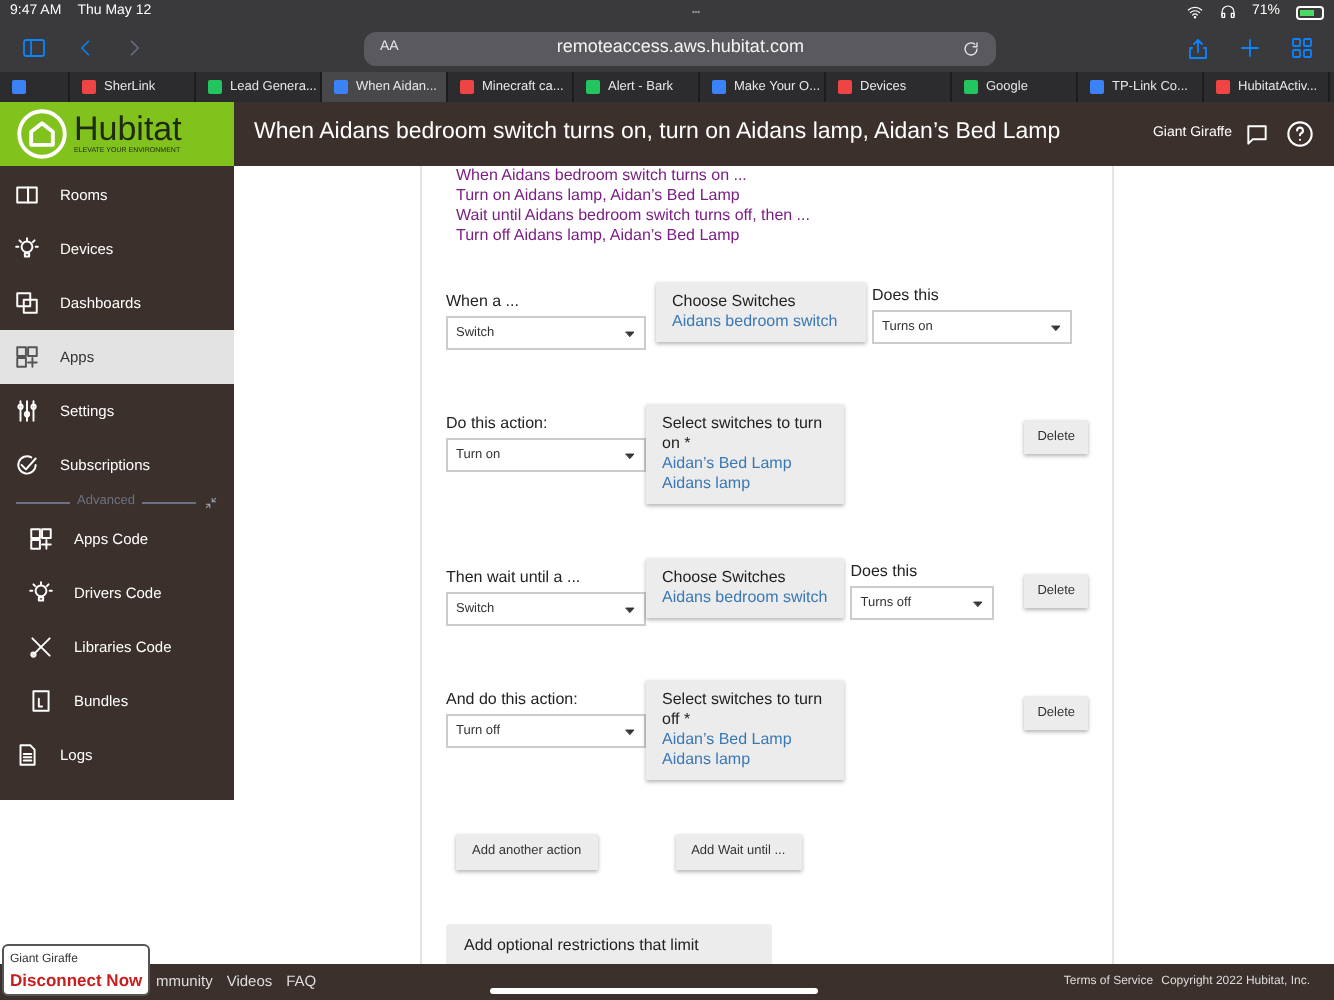 This screenshot has height=1000, width=1334. I want to click on device-picker: Select switches to turn off * Aidan’s Bed Lamp Aidans lamp, so click(745, 730).